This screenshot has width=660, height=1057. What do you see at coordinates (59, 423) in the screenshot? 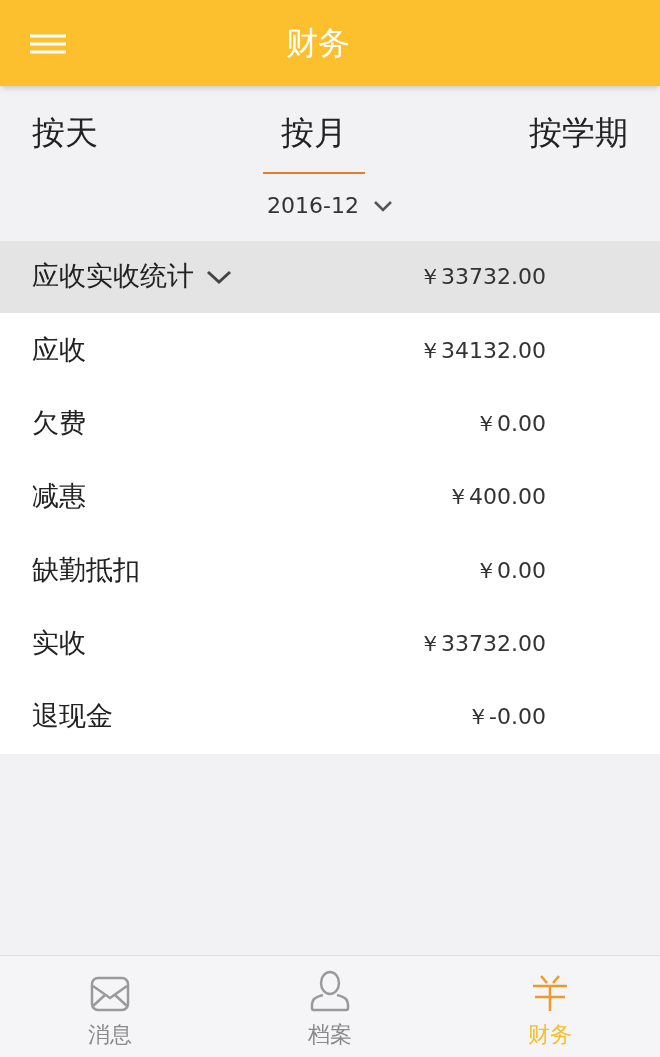
I see `row-label: 欠费` at bounding box center [59, 423].